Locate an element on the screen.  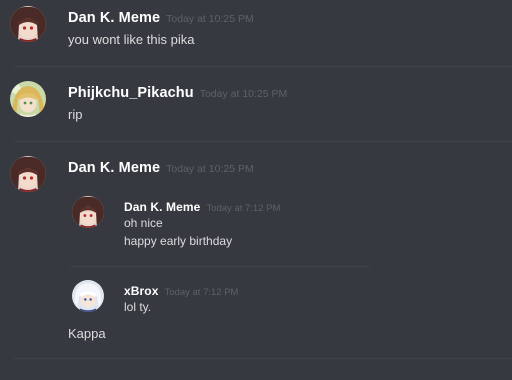
quoted-message: xBrox Today at 7:12 PM lol ty. is located at coordinates (218, 300).